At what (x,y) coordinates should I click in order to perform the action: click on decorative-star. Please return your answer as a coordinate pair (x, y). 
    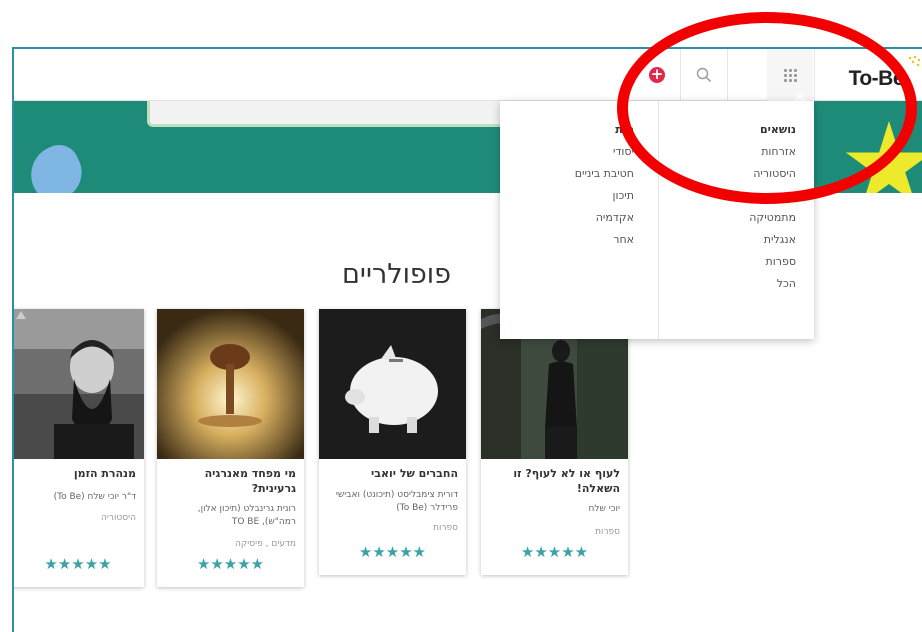
    Looking at the image, I should click on (883, 157).